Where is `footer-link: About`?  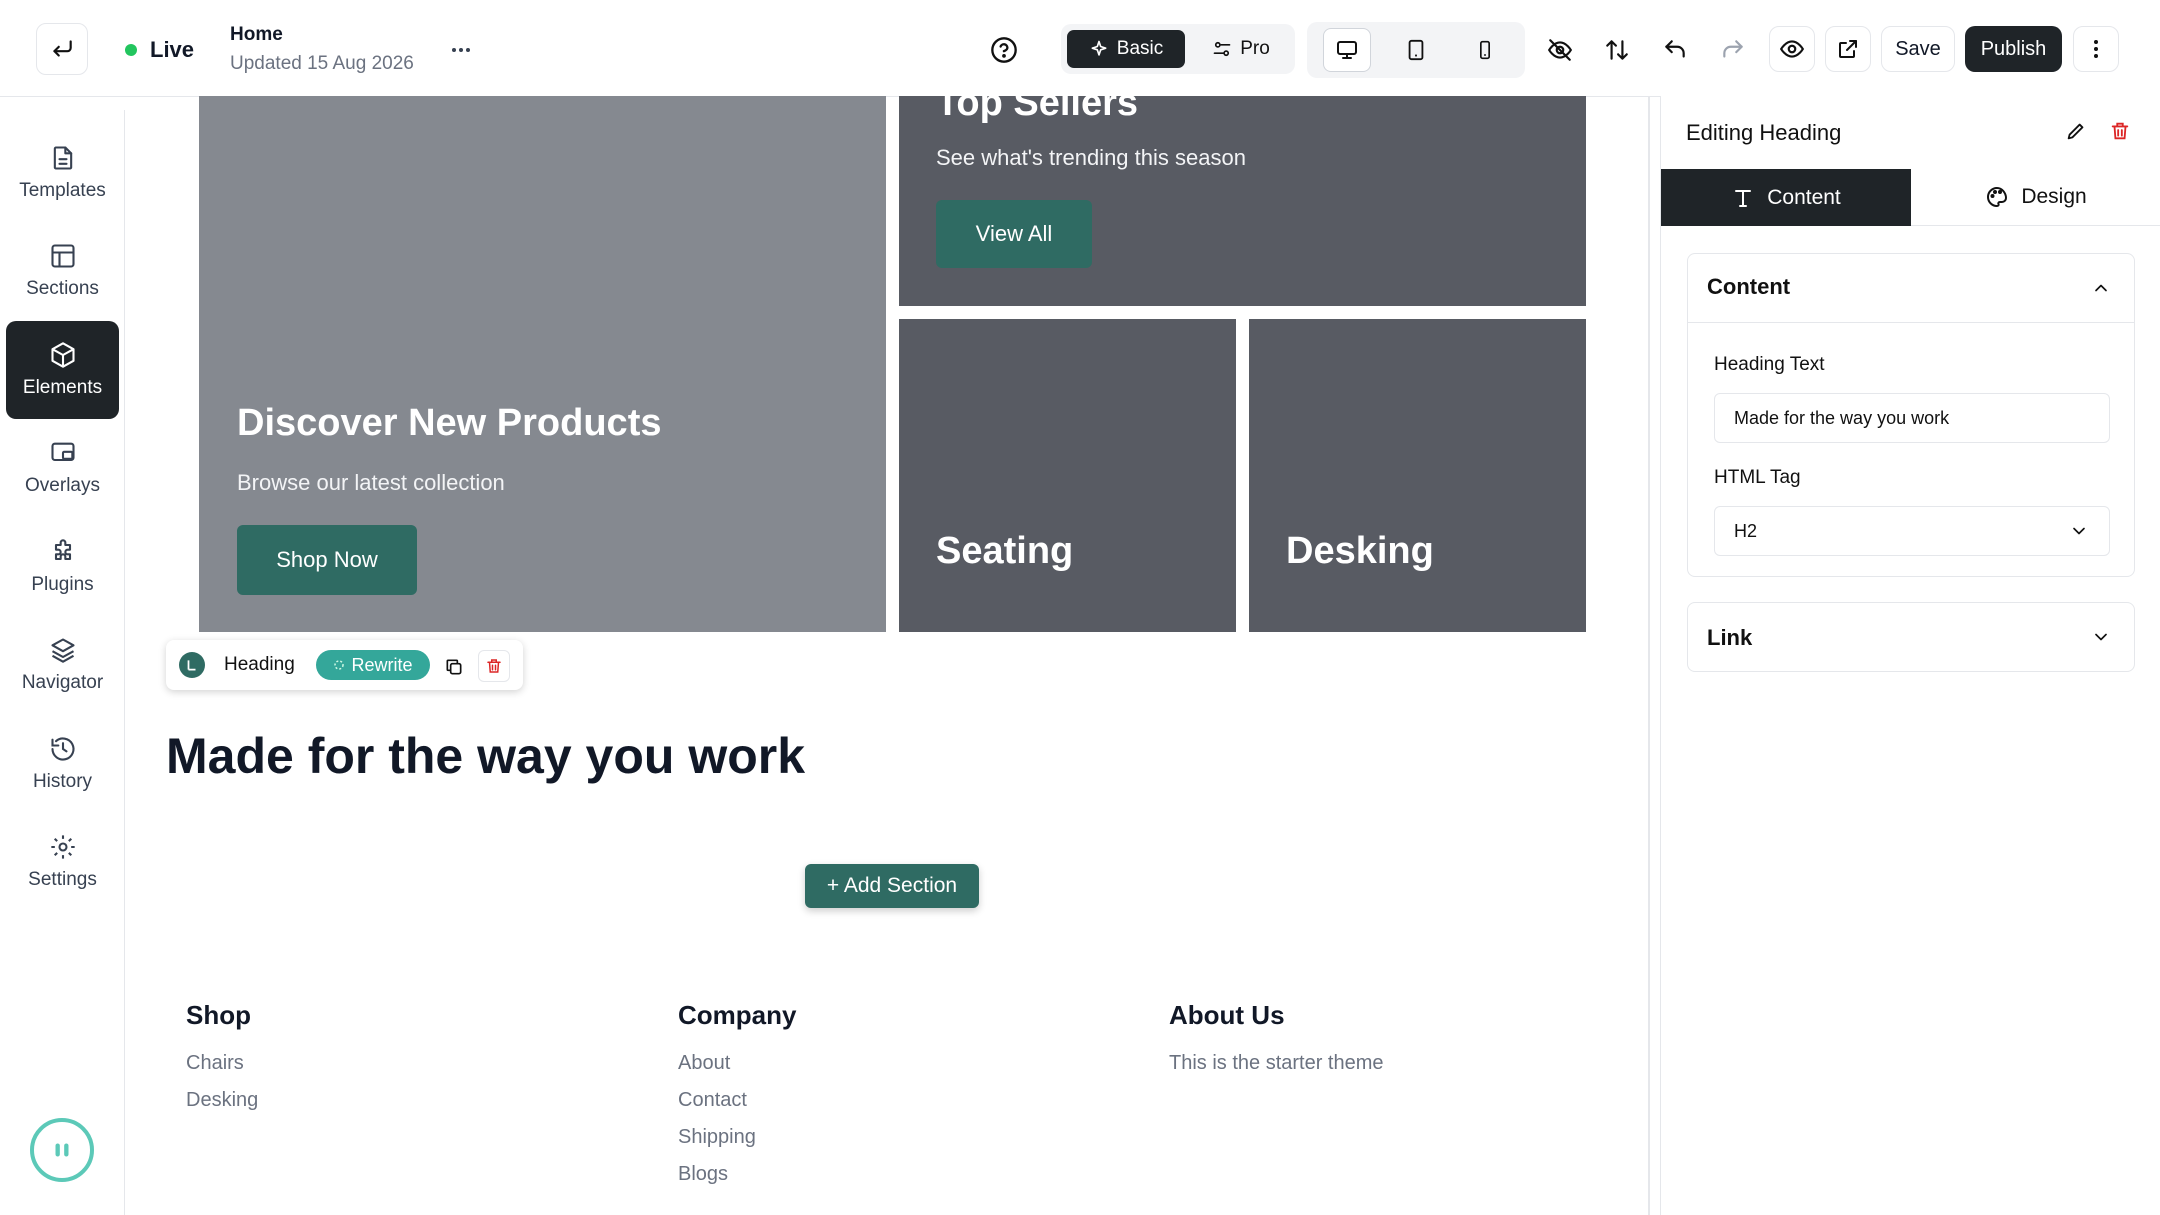
footer-link: About is located at coordinates (704, 1063).